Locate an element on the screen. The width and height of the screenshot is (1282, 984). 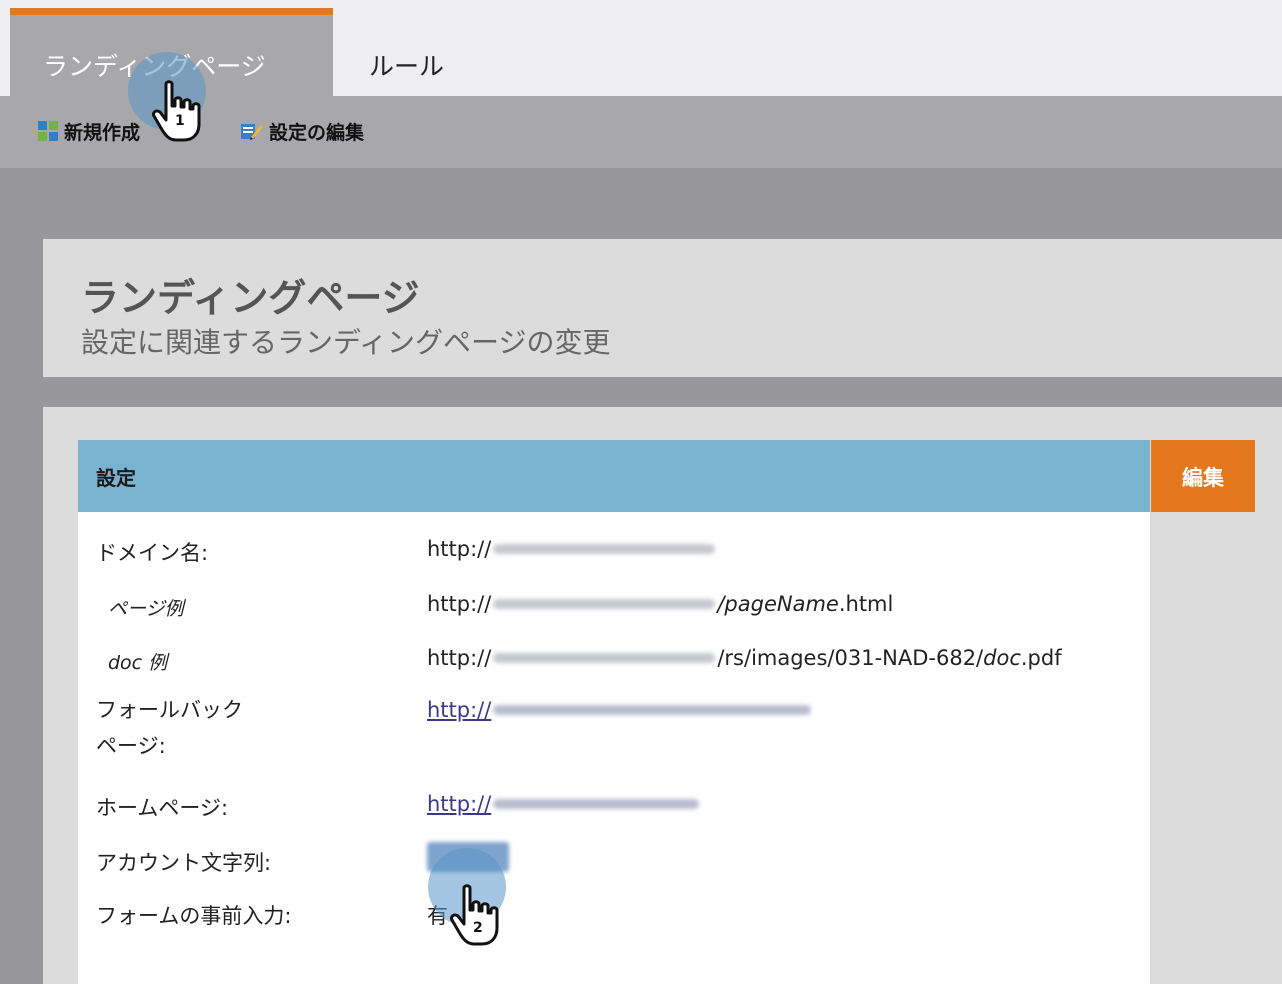
doc-example-label: doc 例 is located at coordinates (138, 663).